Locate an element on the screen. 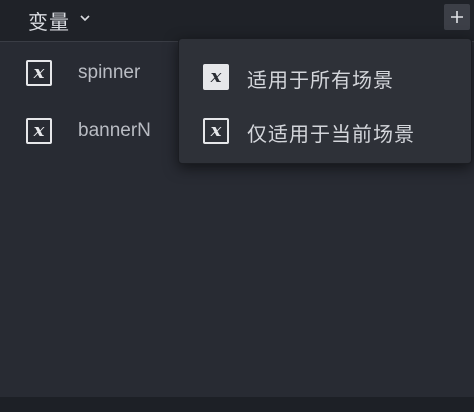 This screenshot has width=474, height=412. plus-icon is located at coordinates (457, 17).